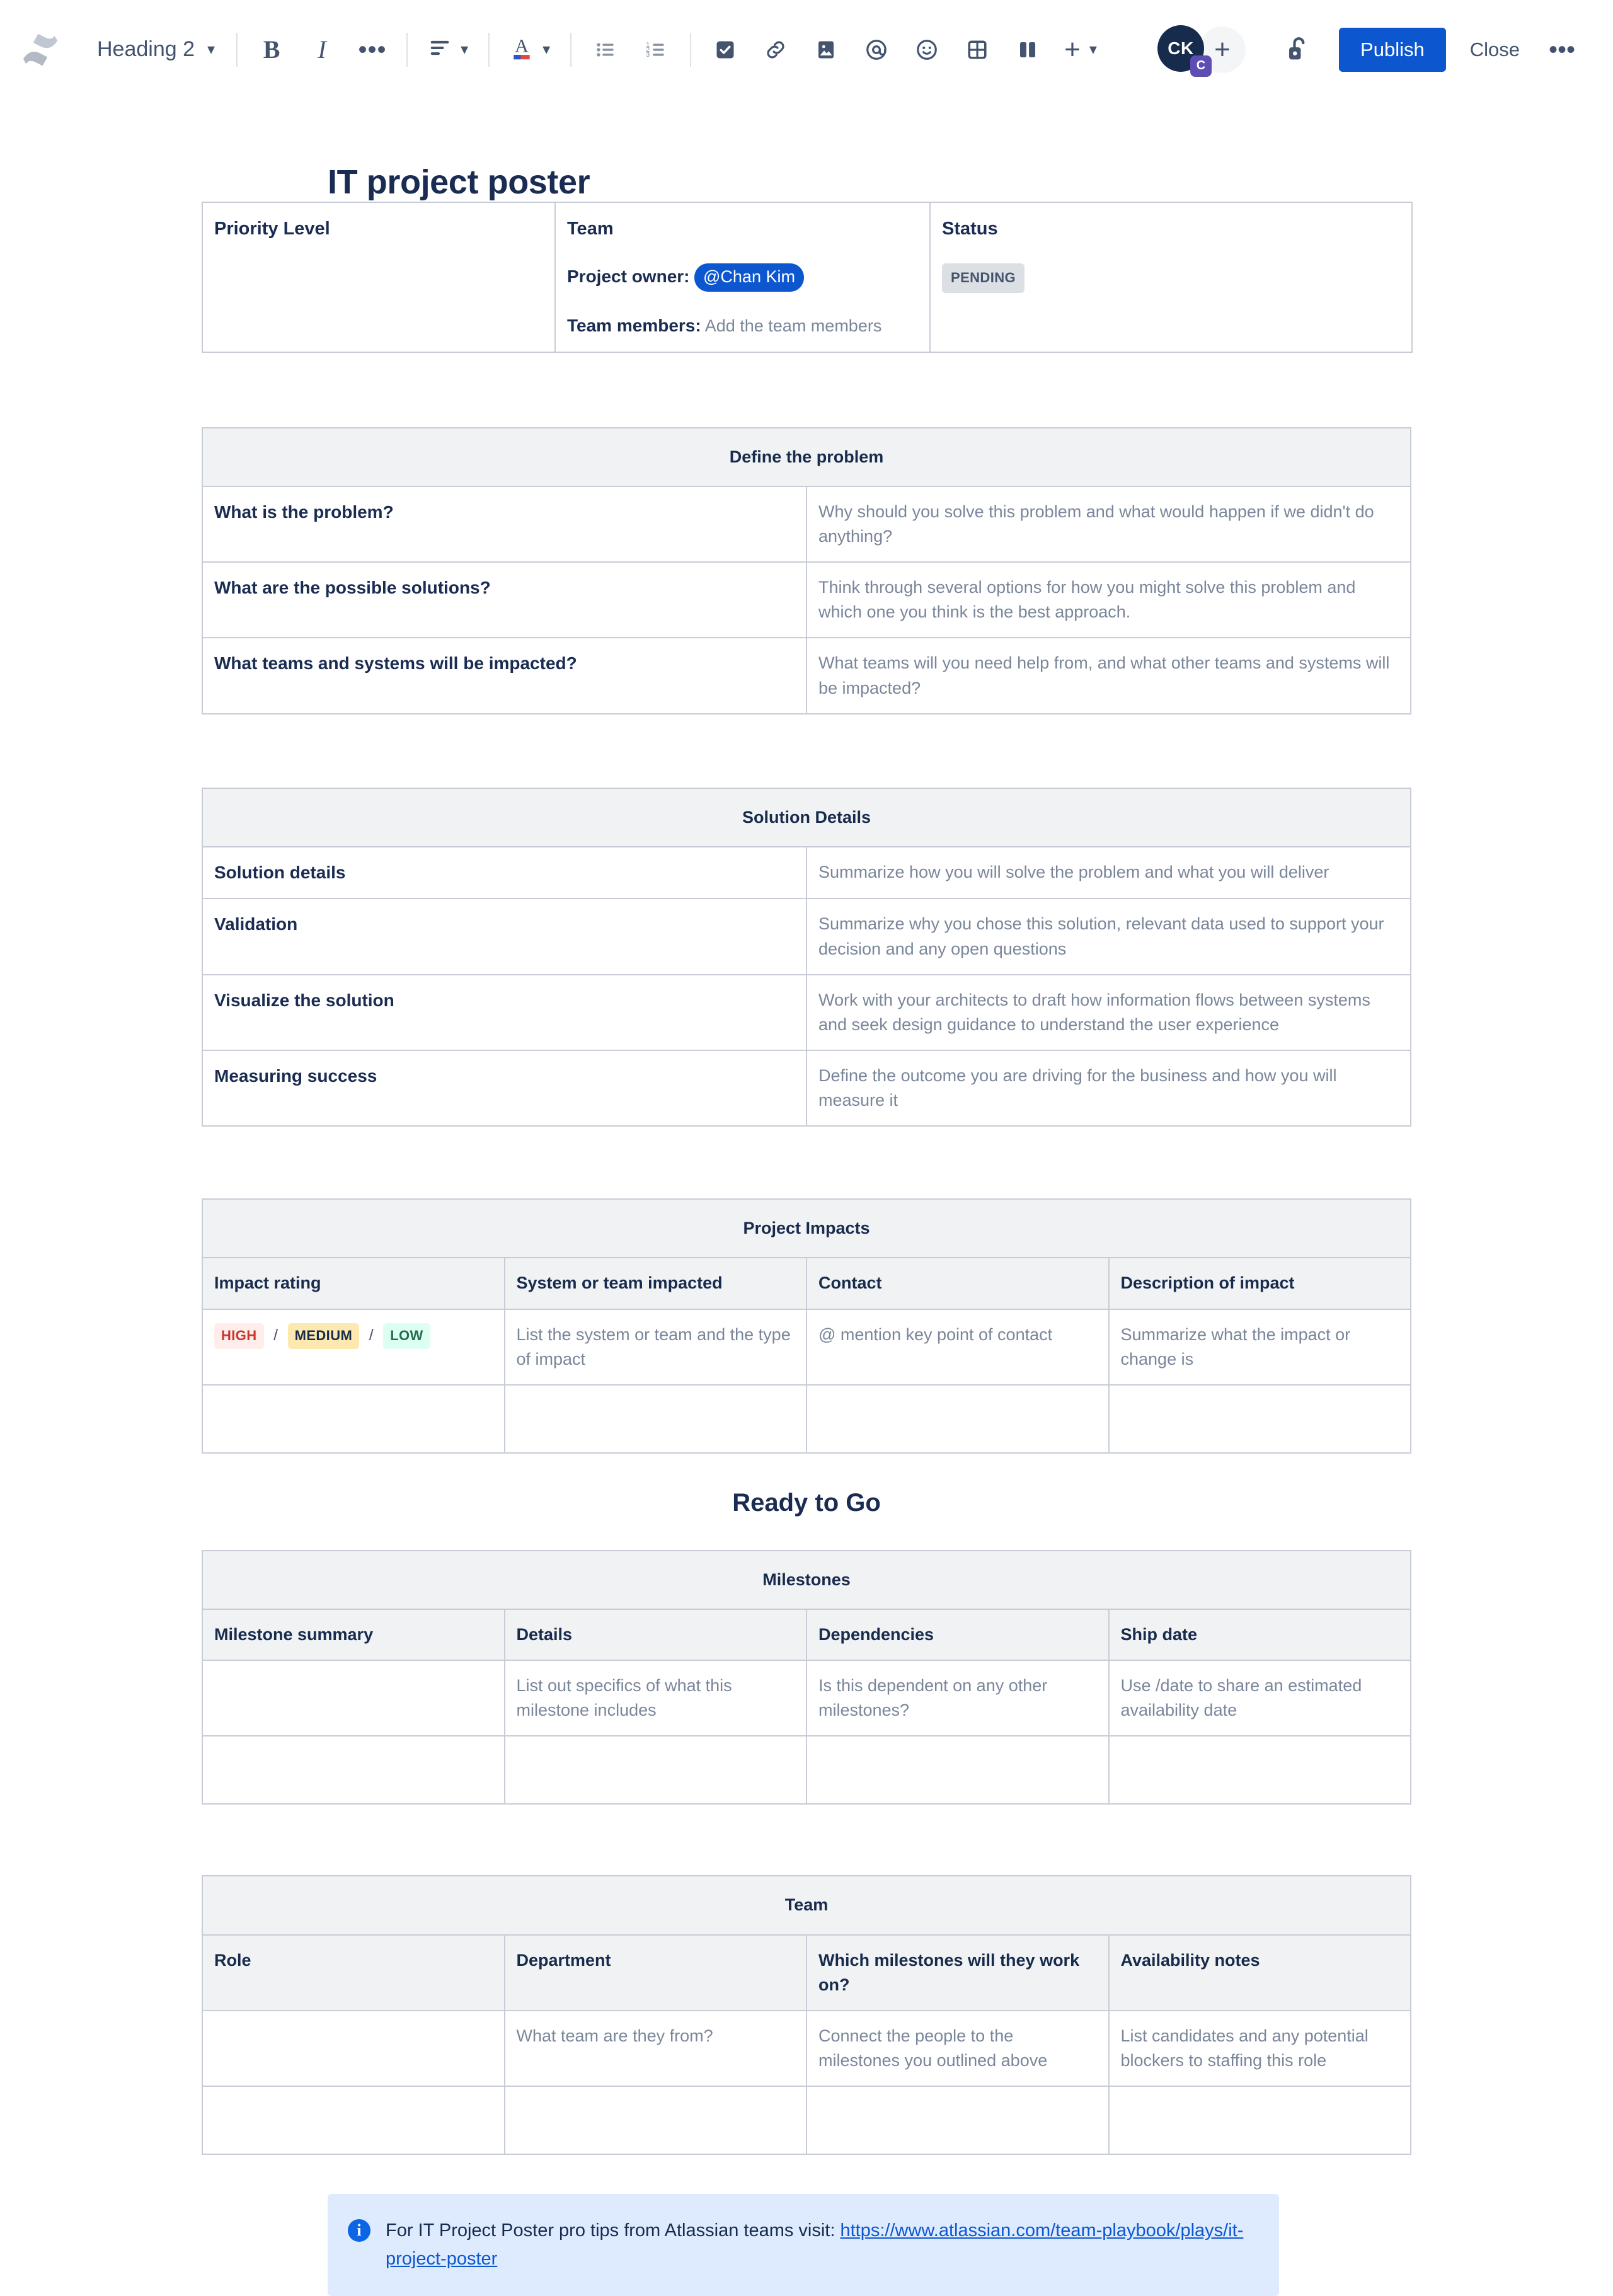 Image resolution: width=1613 pixels, height=2296 pixels. I want to click on cell-description: Summarize what the impact or change is, so click(1260, 1347).